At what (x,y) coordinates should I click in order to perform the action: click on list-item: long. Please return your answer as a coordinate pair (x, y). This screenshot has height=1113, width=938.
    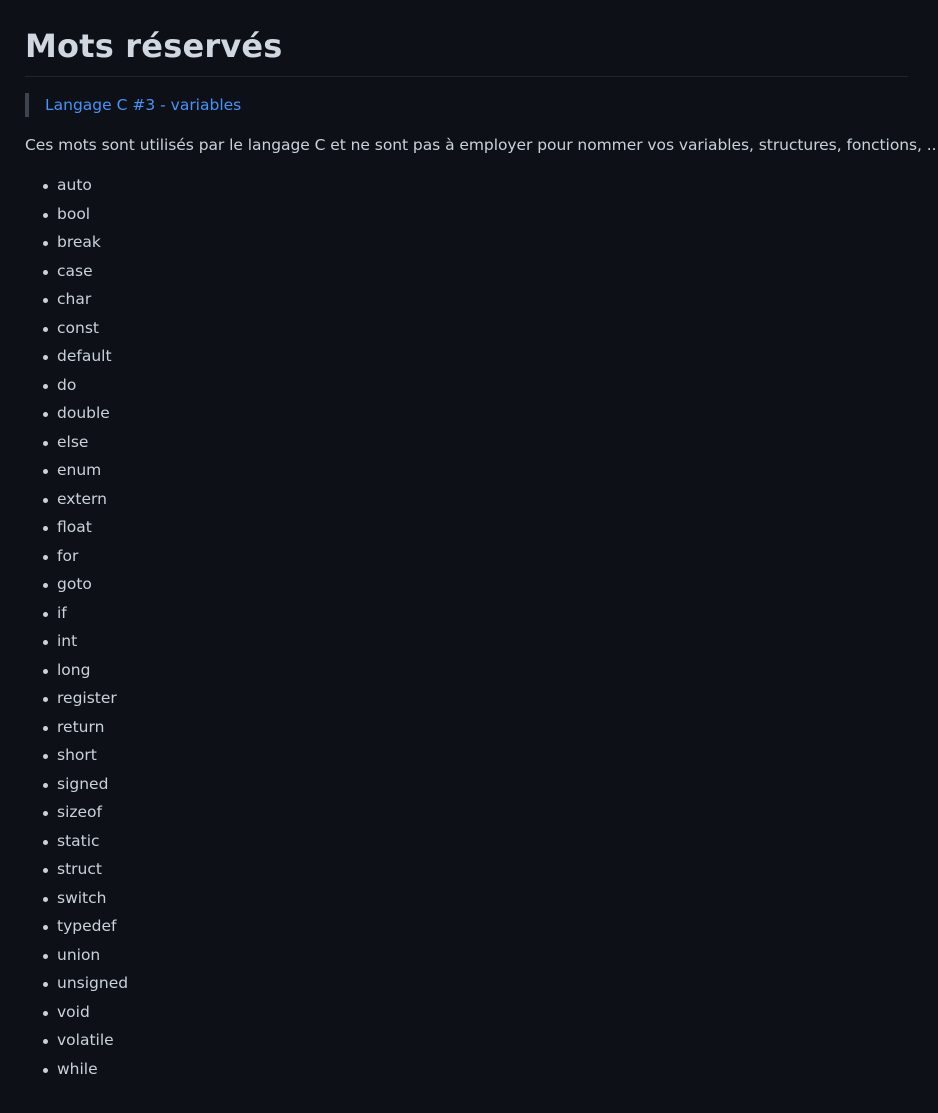
    Looking at the image, I should click on (466, 672).